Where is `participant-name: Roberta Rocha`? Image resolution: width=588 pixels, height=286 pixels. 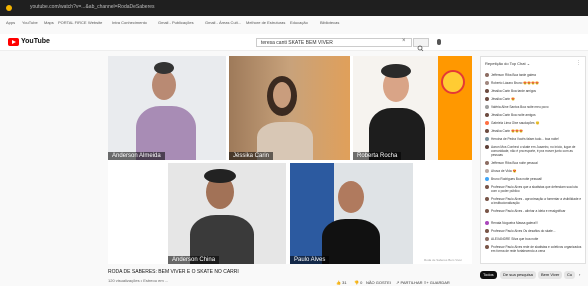
participant-name: Roberta Rocha is located at coordinates (377, 156).